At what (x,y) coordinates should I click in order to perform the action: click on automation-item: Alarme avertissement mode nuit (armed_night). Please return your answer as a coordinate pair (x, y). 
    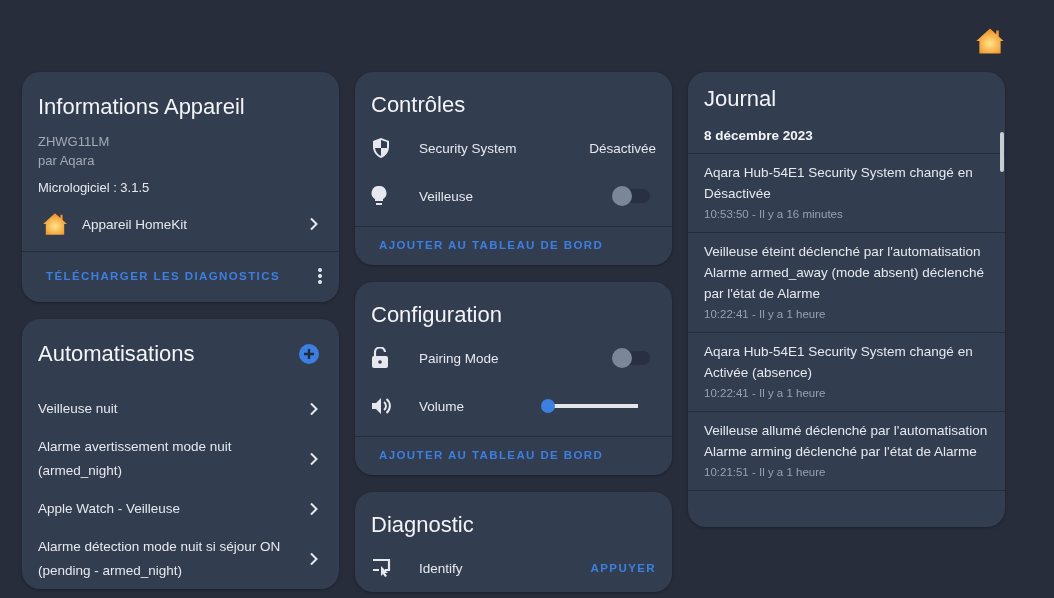
    Looking at the image, I should click on (173, 459).